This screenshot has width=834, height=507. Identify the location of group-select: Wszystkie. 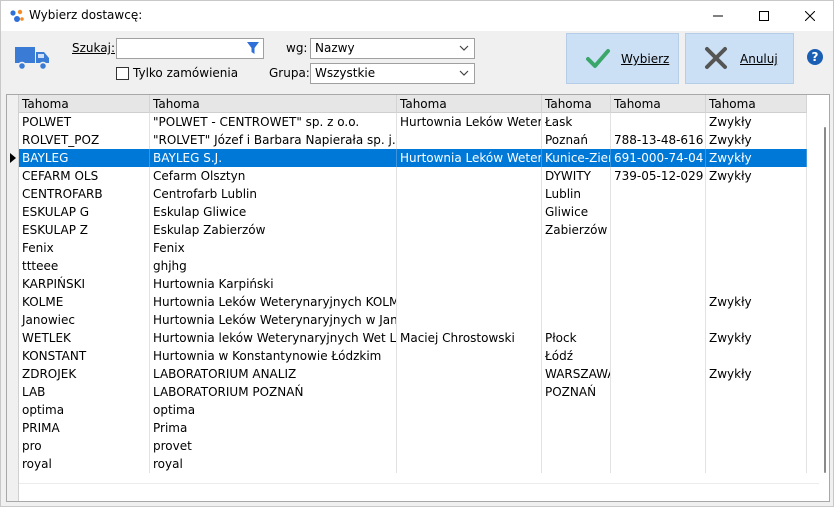
(392, 73).